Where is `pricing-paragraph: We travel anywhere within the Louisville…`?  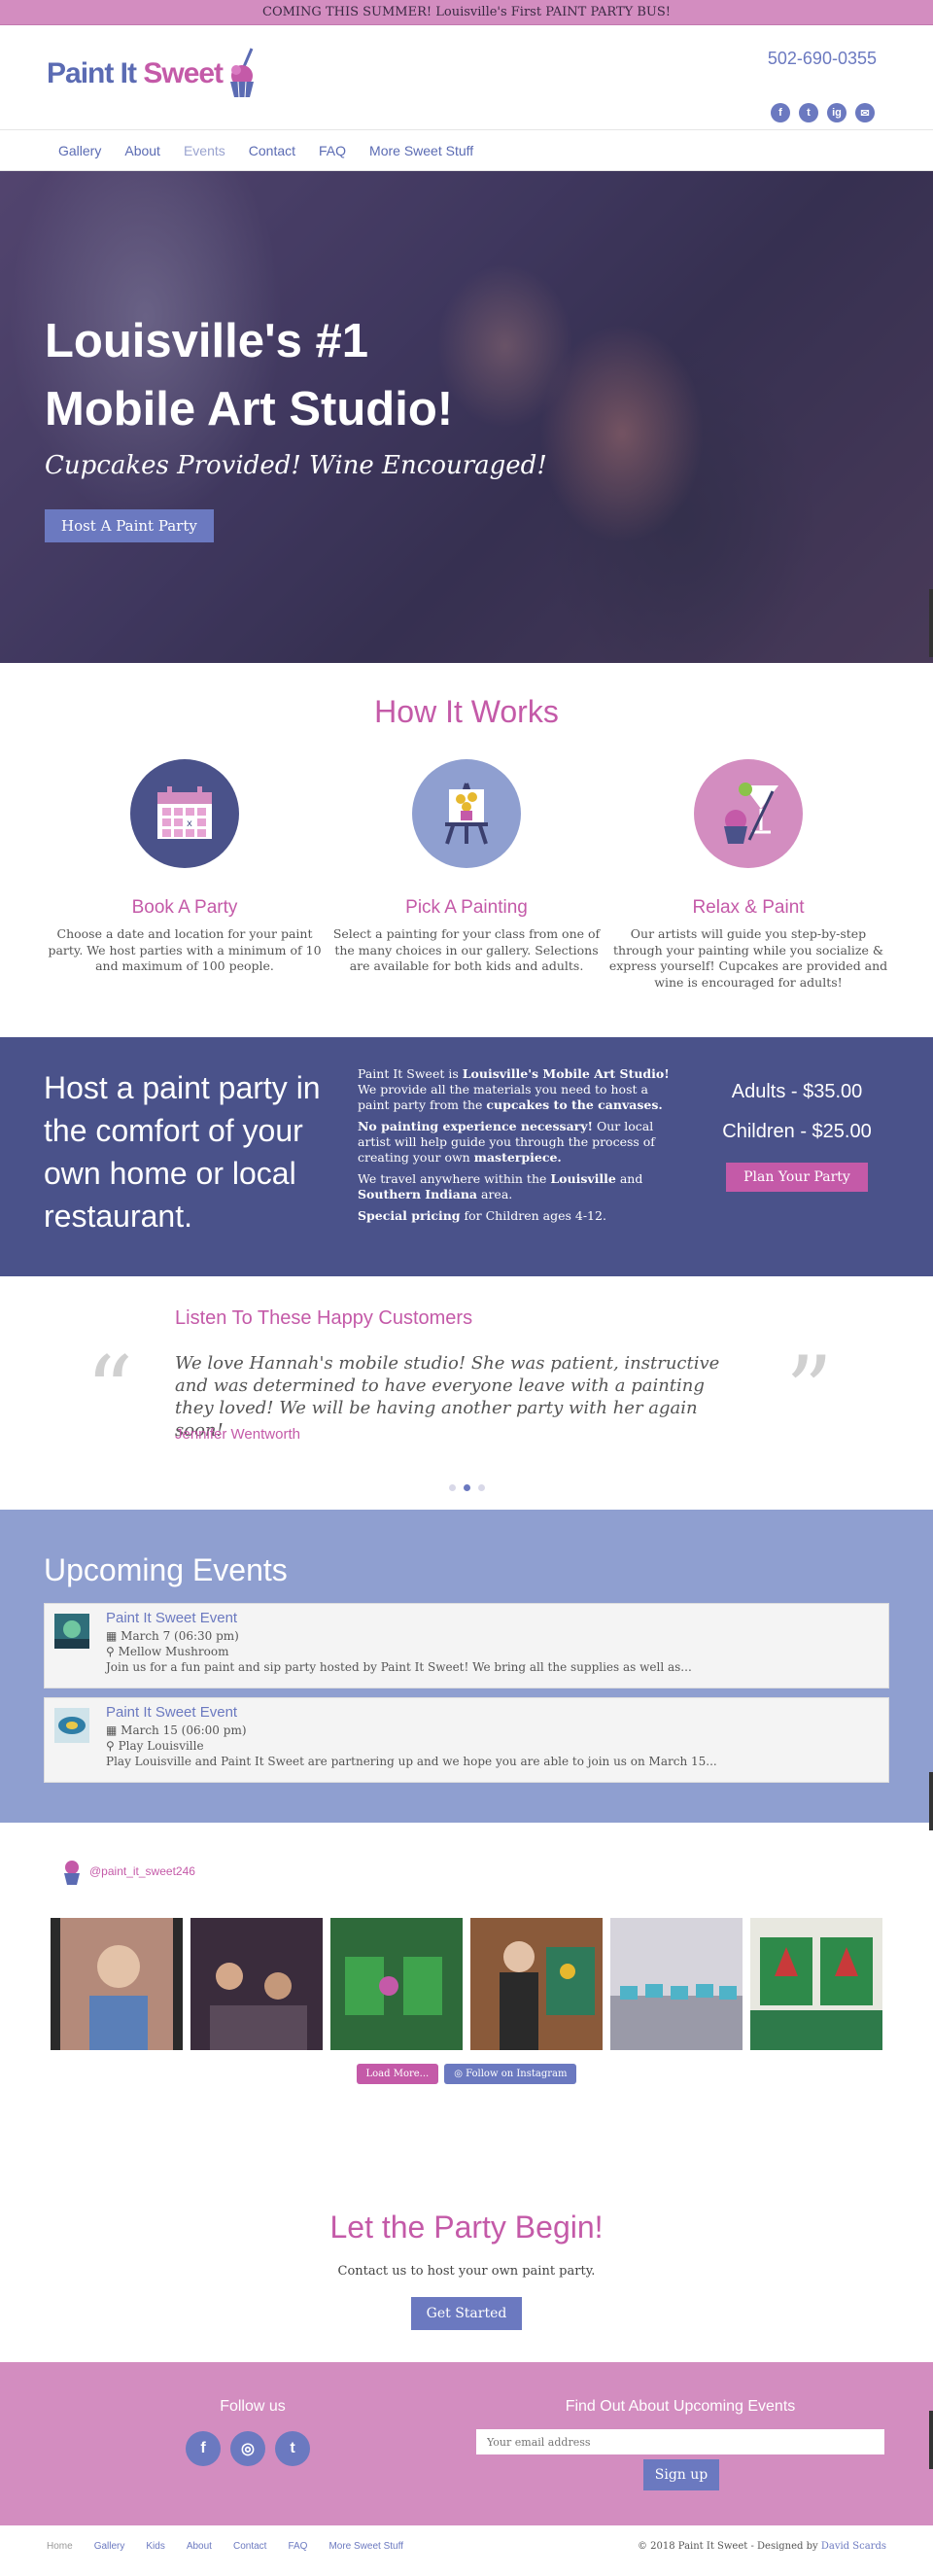
pricing-paragraph: We travel anywhere within the Louisville… is located at coordinates (500, 1186).